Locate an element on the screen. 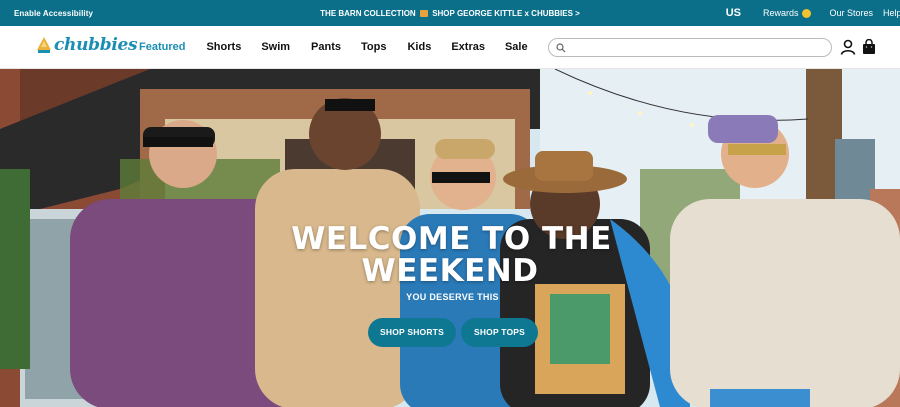  rewards-link: Rewards is located at coordinates (787, 13).